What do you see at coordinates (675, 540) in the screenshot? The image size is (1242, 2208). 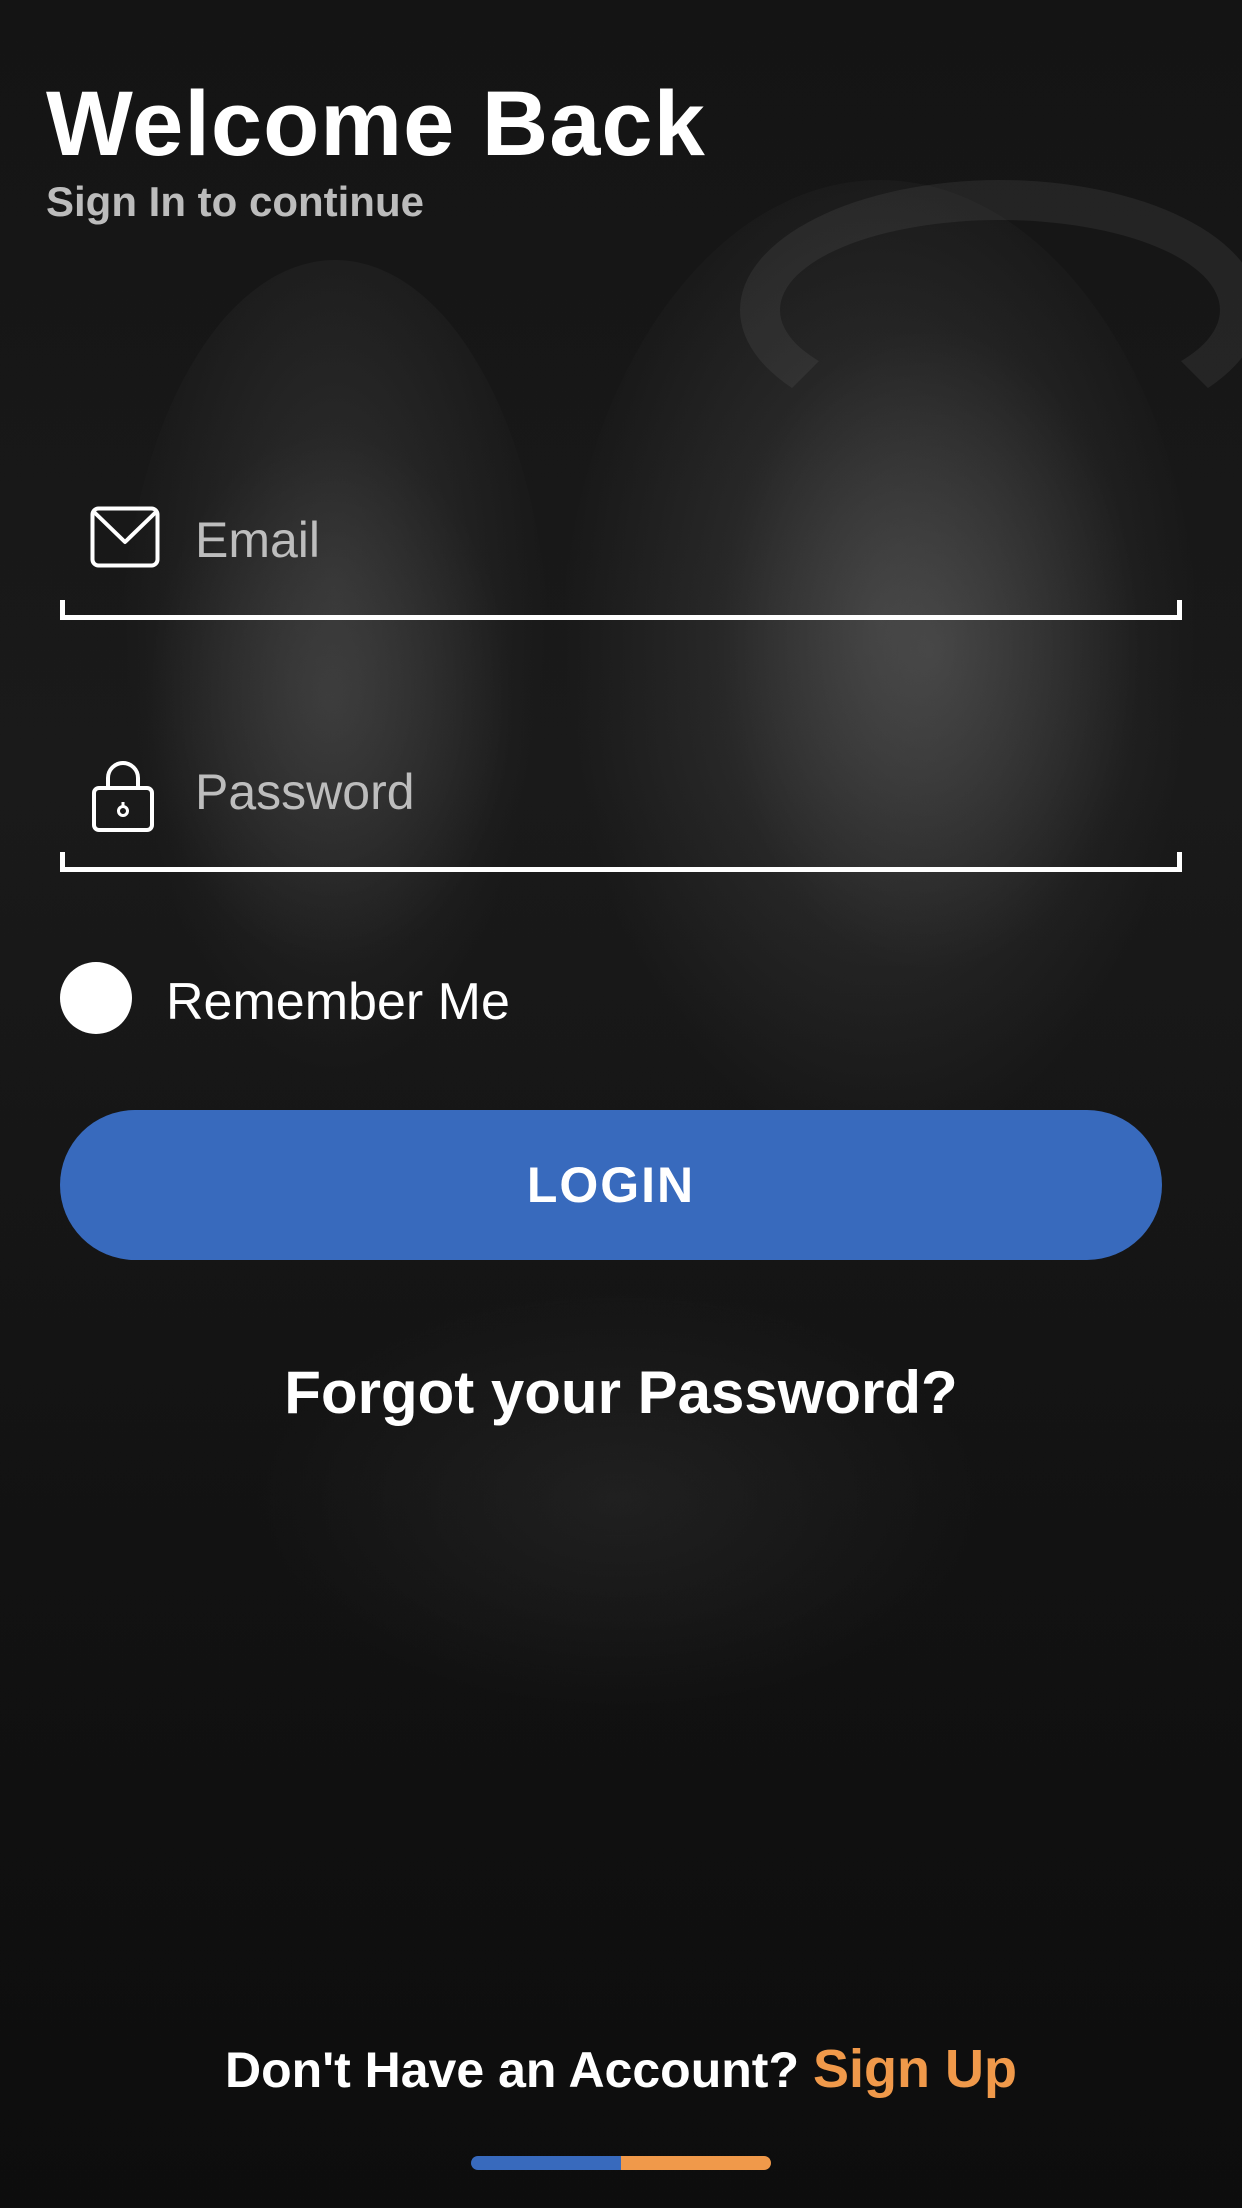 I see `email-input` at bounding box center [675, 540].